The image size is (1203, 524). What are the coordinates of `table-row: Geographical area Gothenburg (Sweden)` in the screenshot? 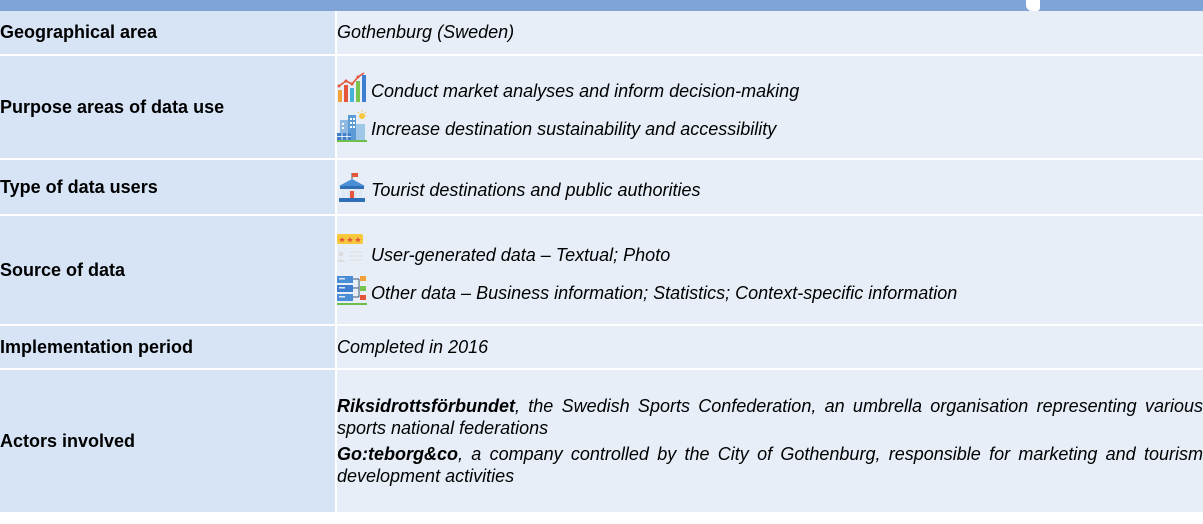 It's located at (601, 33).